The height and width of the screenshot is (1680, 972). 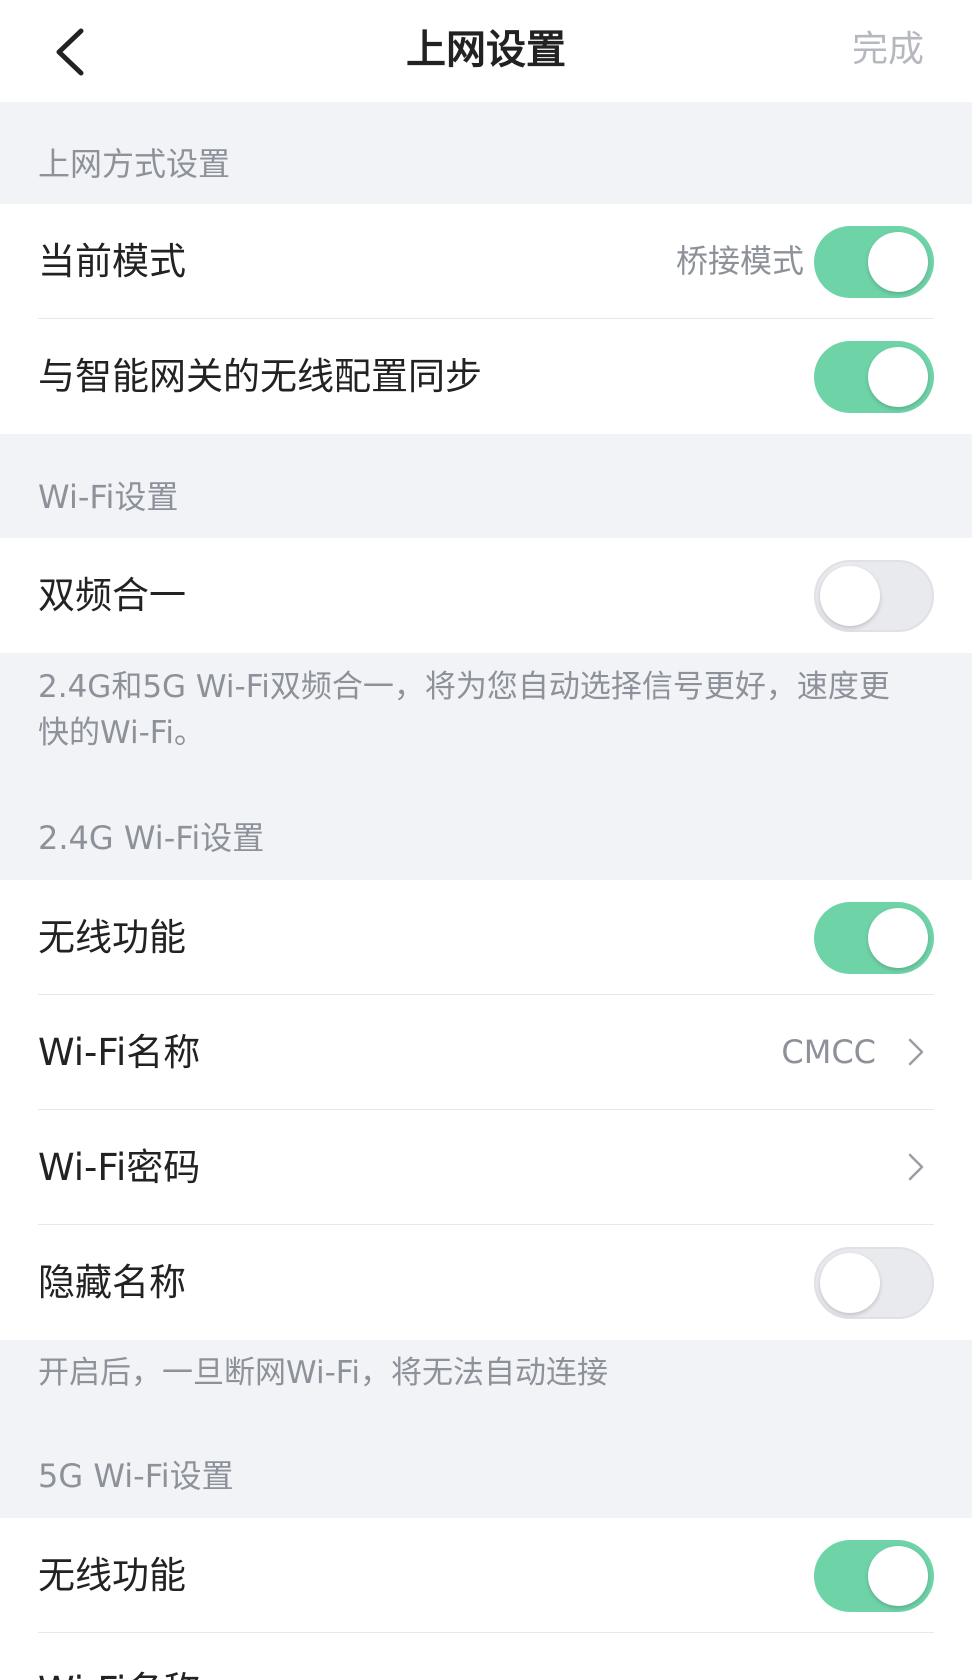 I want to click on current-mode-toggle, so click(x=874, y=262).